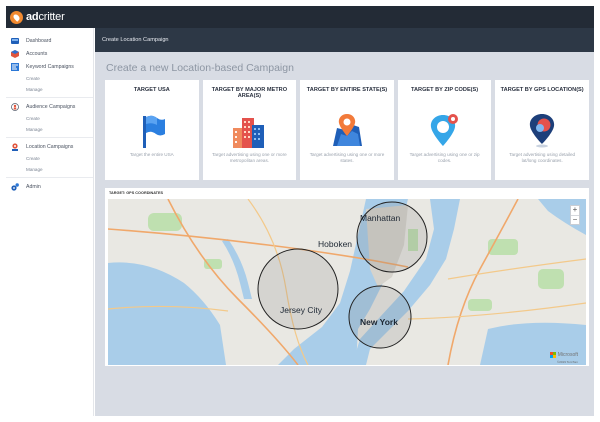 The image size is (600, 422). What do you see at coordinates (15, 186) in the screenshot?
I see `admin-icon` at bounding box center [15, 186].